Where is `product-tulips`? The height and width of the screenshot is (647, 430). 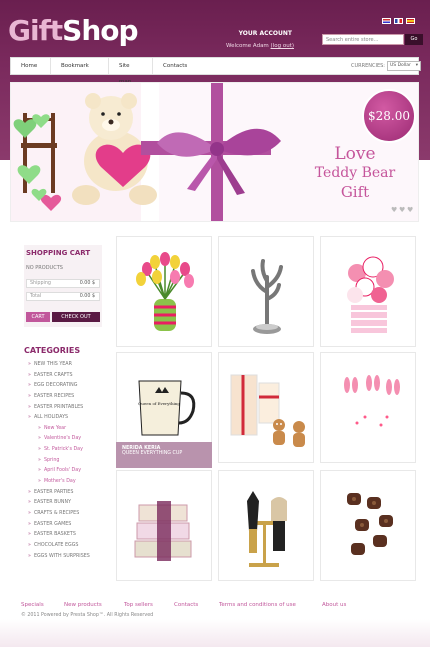 product-tulips is located at coordinates (164, 291).